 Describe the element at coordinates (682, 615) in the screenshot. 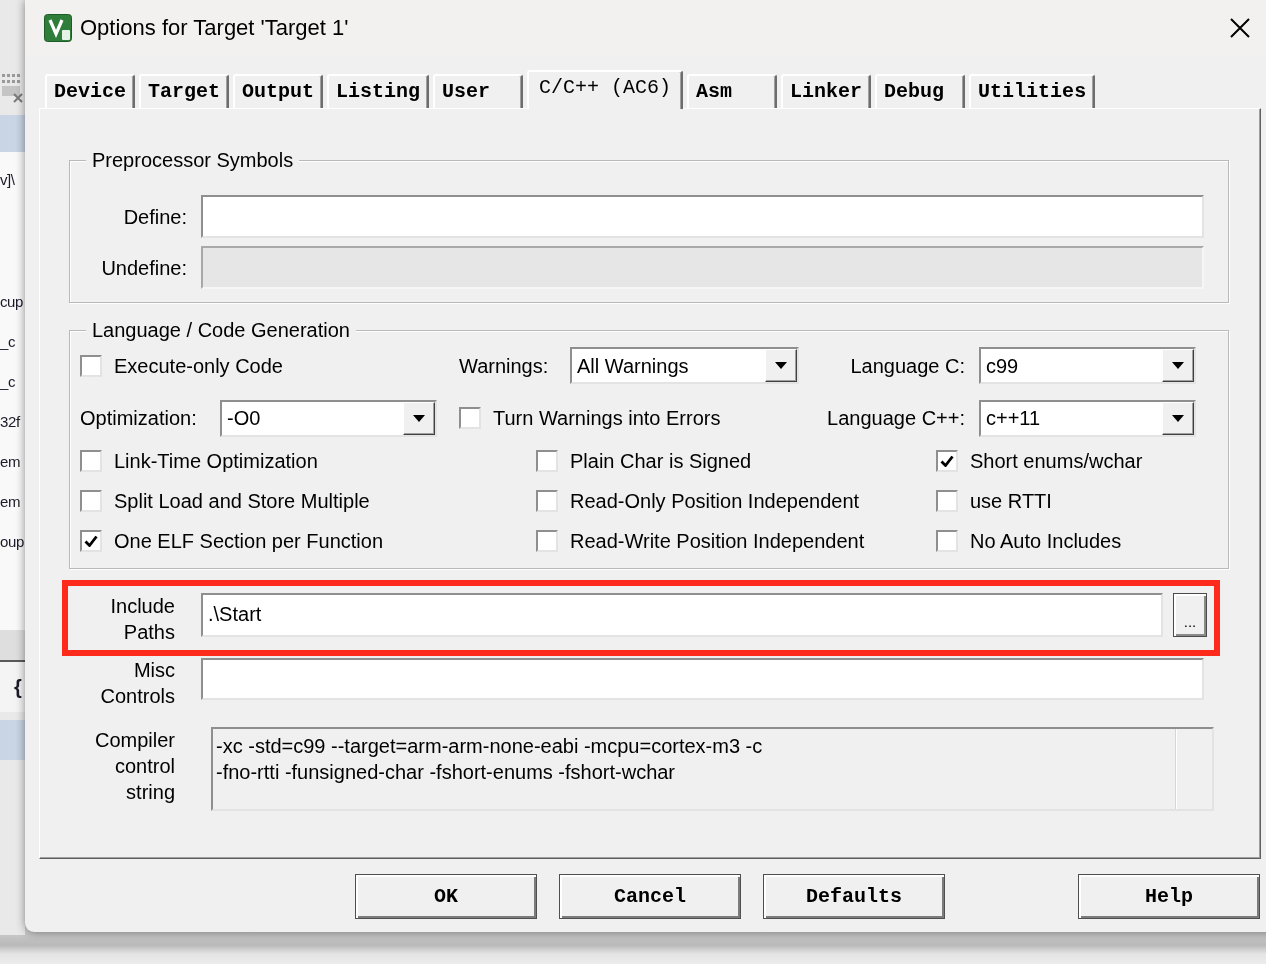

I see `text-field: .\Start` at that location.